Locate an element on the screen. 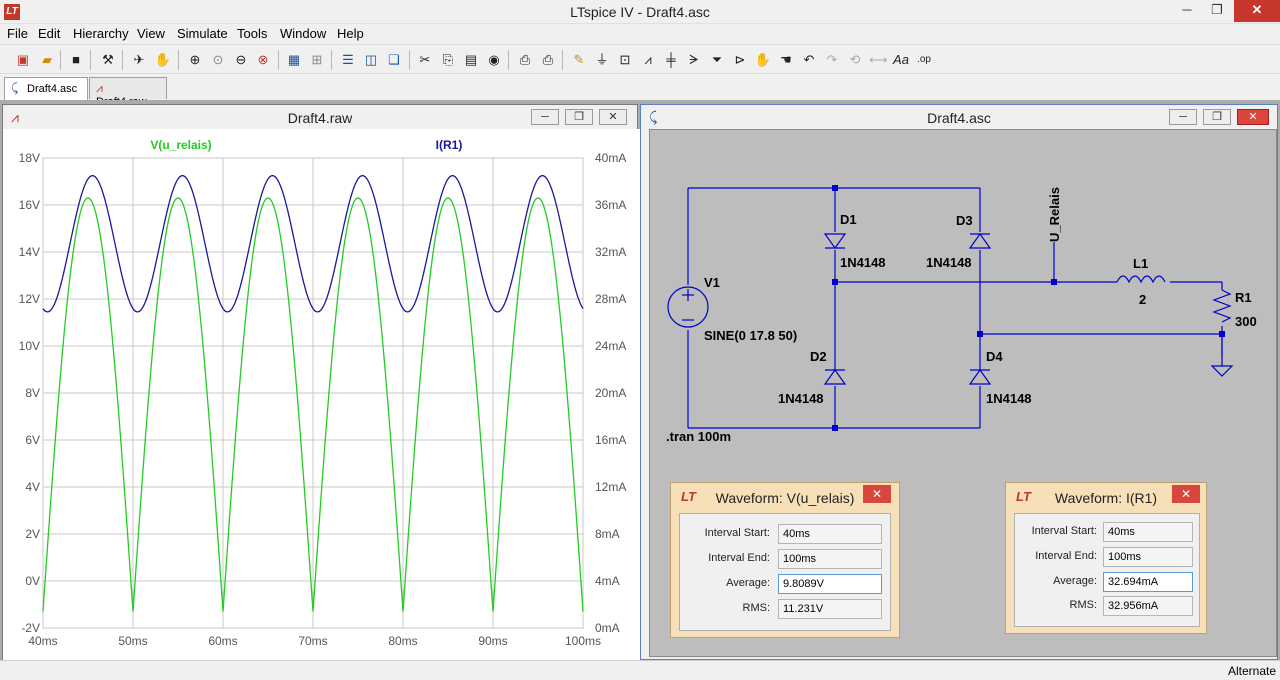  average-label: Average: is located at coordinates (748, 583).